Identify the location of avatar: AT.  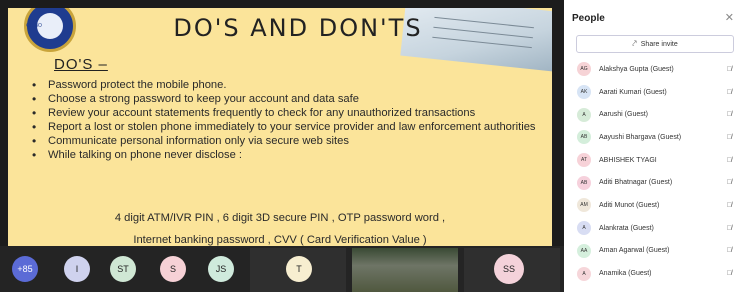
(584, 160).